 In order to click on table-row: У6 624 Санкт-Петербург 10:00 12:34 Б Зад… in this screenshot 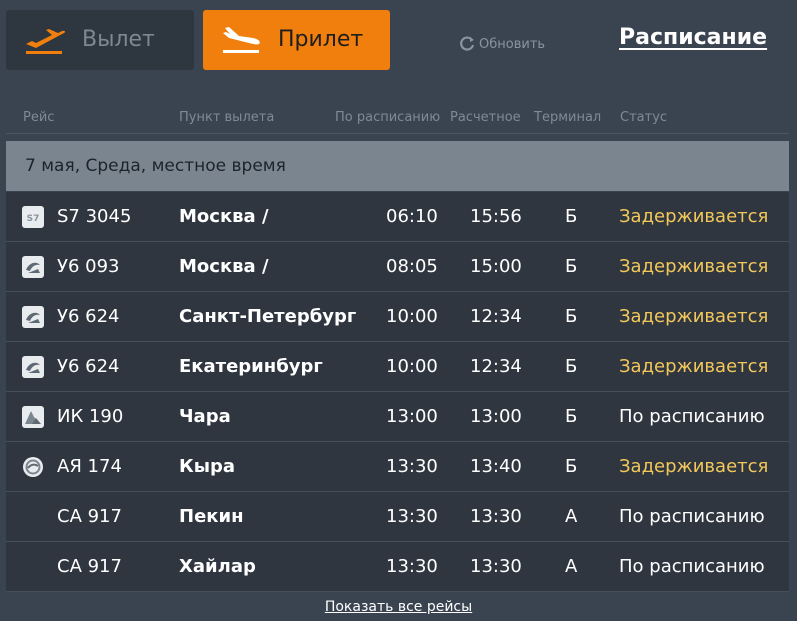, I will do `click(397, 317)`.